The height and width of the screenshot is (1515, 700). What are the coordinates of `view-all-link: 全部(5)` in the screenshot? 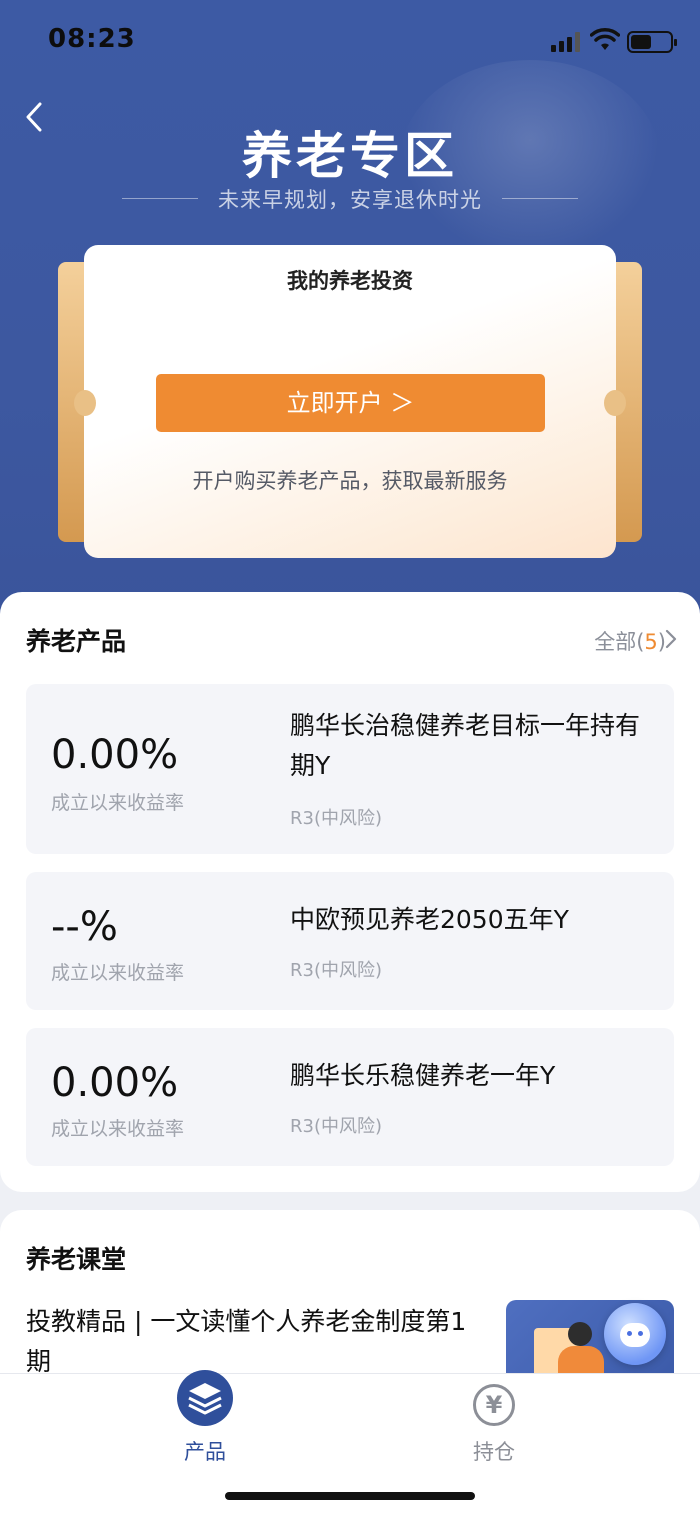 It's located at (630, 641).